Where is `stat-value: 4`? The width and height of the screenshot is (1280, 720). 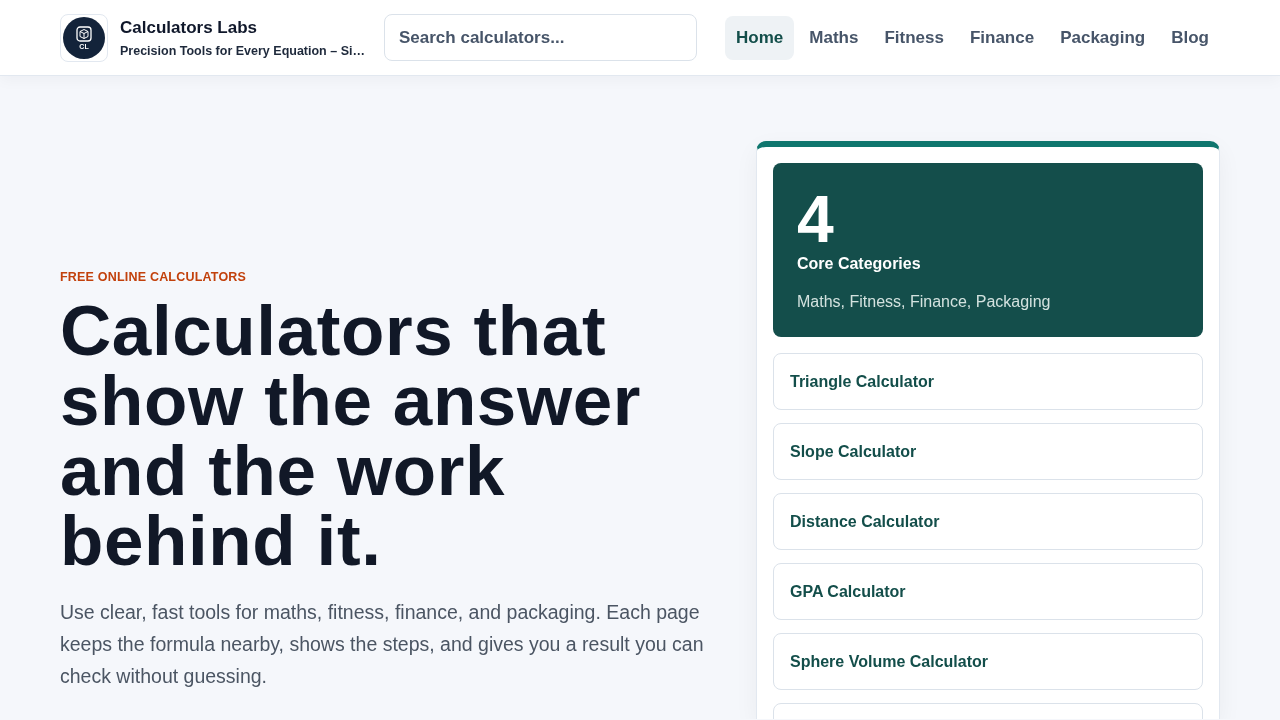 stat-value: 4 is located at coordinates (816, 219).